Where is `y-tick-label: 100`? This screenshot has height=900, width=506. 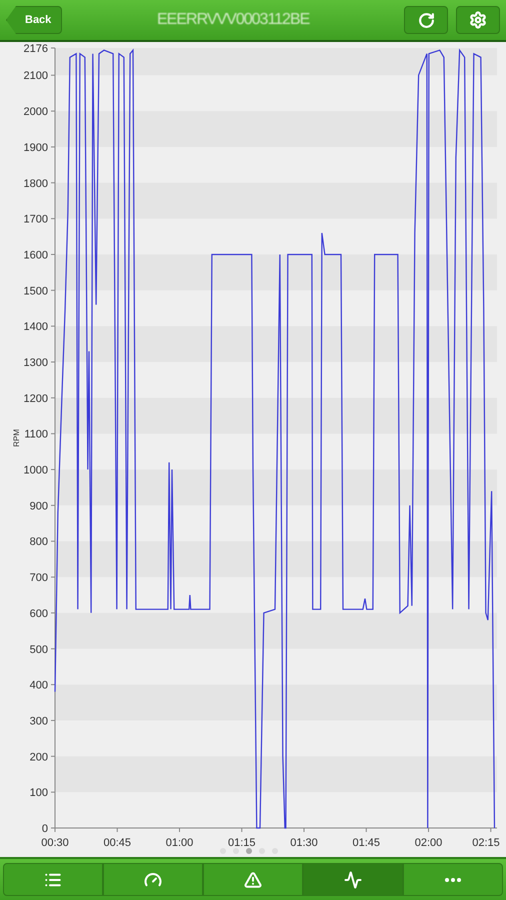 y-tick-label: 100 is located at coordinates (39, 793).